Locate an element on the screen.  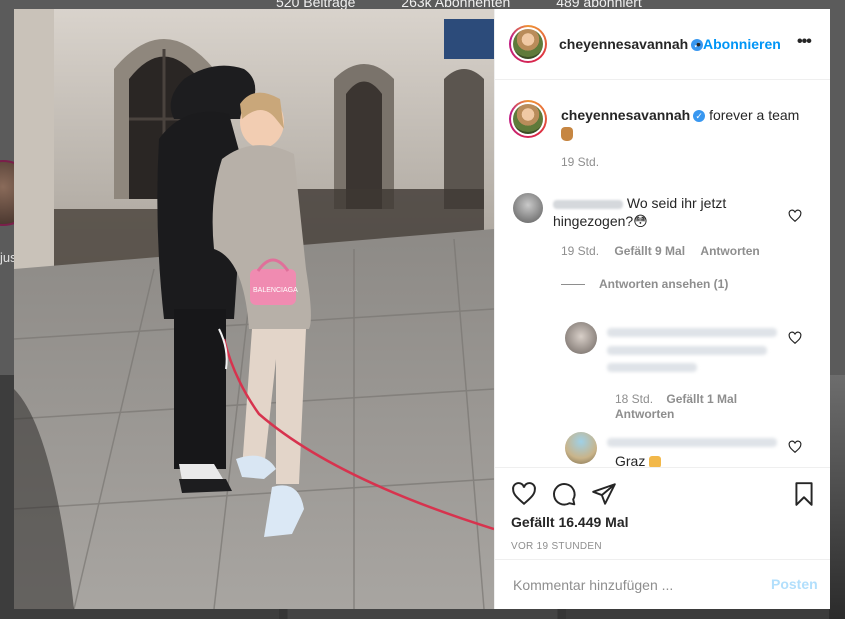
comment-username-redacted is located at coordinates (588, 204).